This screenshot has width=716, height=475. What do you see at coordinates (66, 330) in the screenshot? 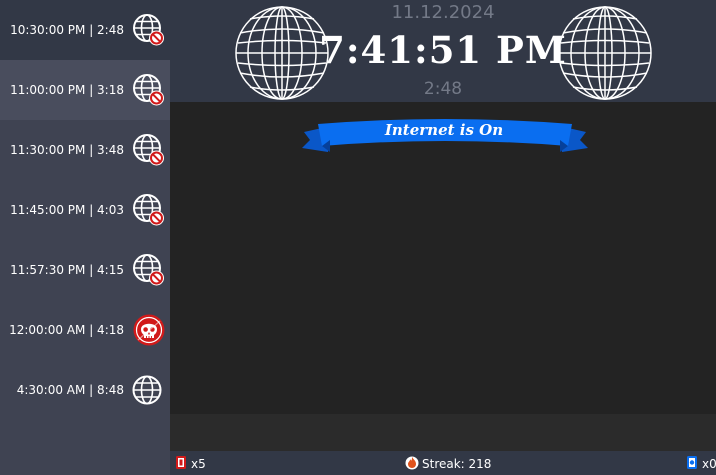
I see `schedule-item-label: 12:00:00 AM | 4:18` at bounding box center [66, 330].